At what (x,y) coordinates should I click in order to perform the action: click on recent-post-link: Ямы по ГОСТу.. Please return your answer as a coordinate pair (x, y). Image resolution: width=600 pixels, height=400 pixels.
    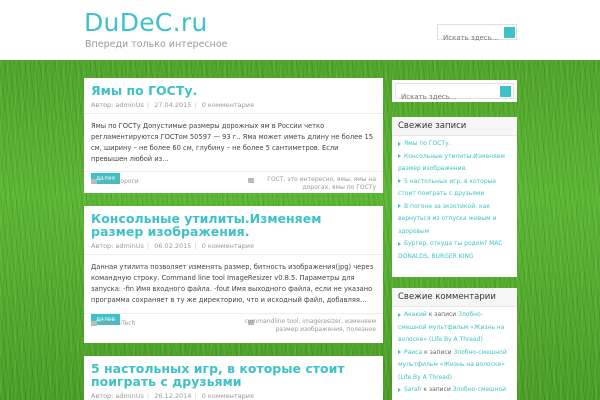
    Looking at the image, I should click on (454, 144).